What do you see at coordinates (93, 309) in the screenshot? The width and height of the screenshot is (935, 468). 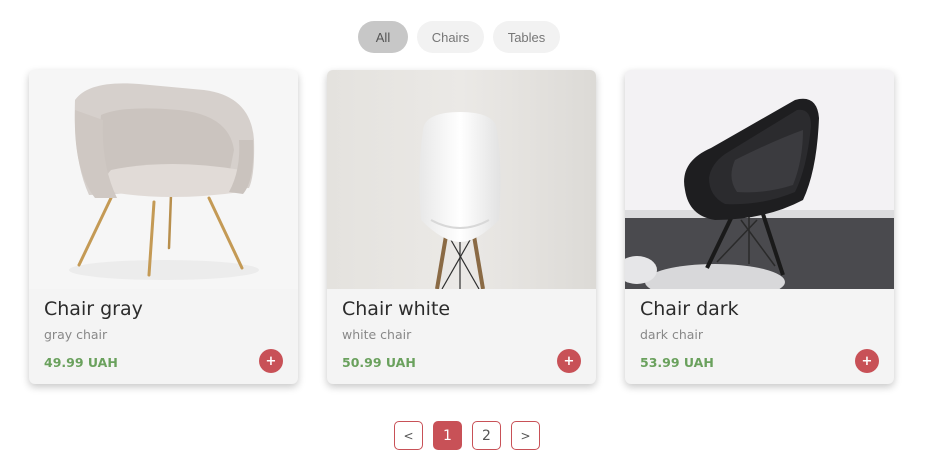 I see `product-title: Chair gray` at bounding box center [93, 309].